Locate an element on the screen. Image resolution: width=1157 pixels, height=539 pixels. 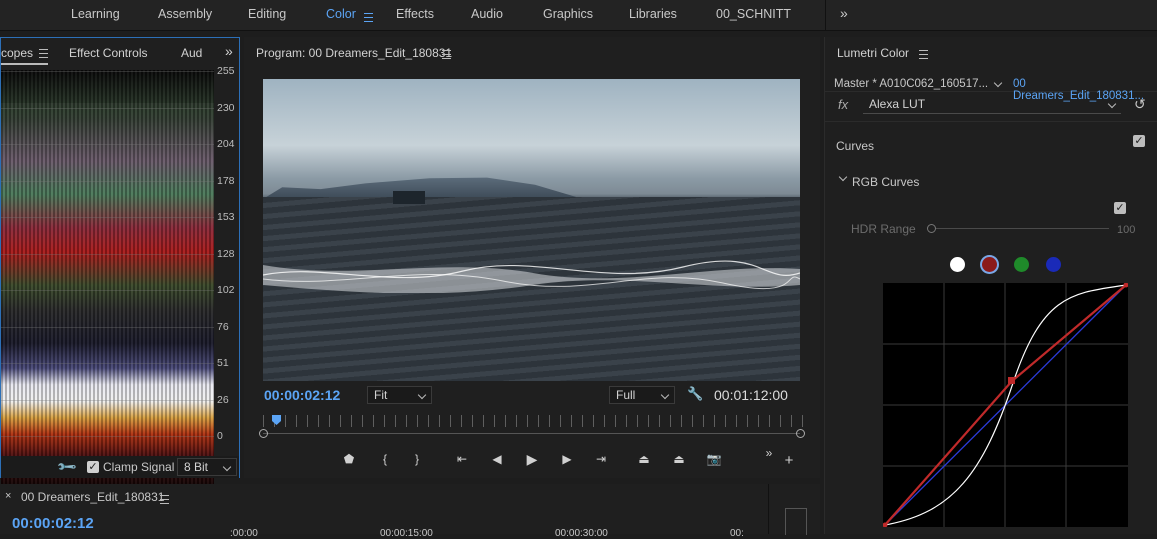
workspace-tab-audio: Audio is located at coordinates (487, 14).